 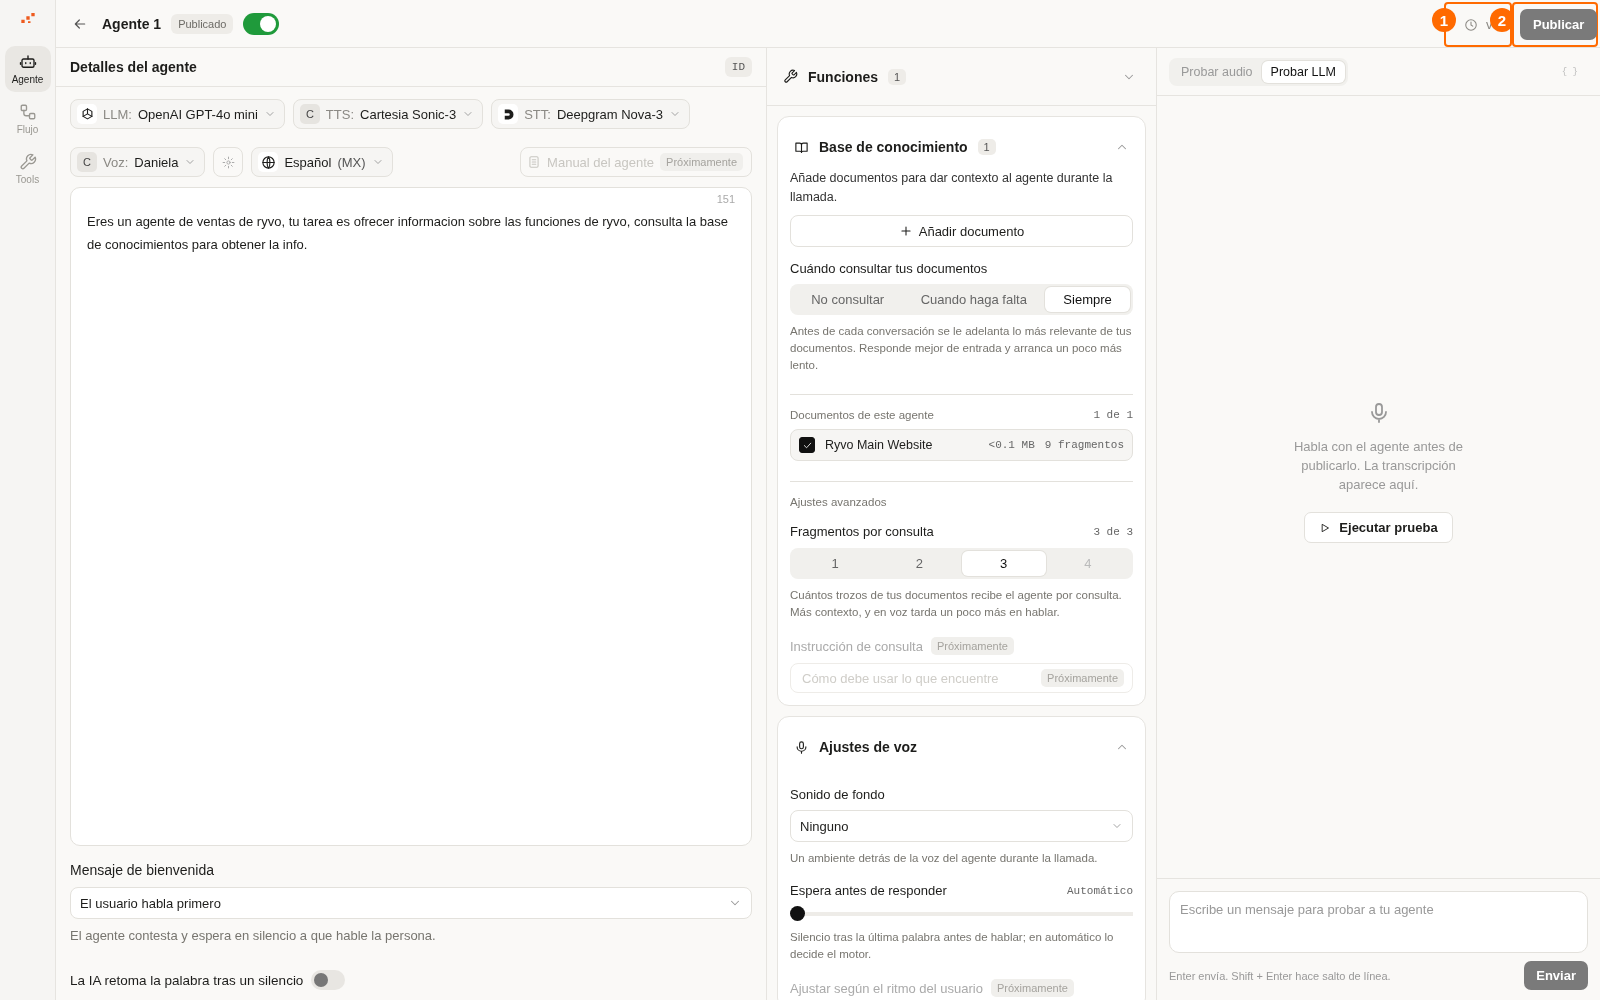 I want to click on fragment-count: 3 de 3, so click(x=1113, y=531).